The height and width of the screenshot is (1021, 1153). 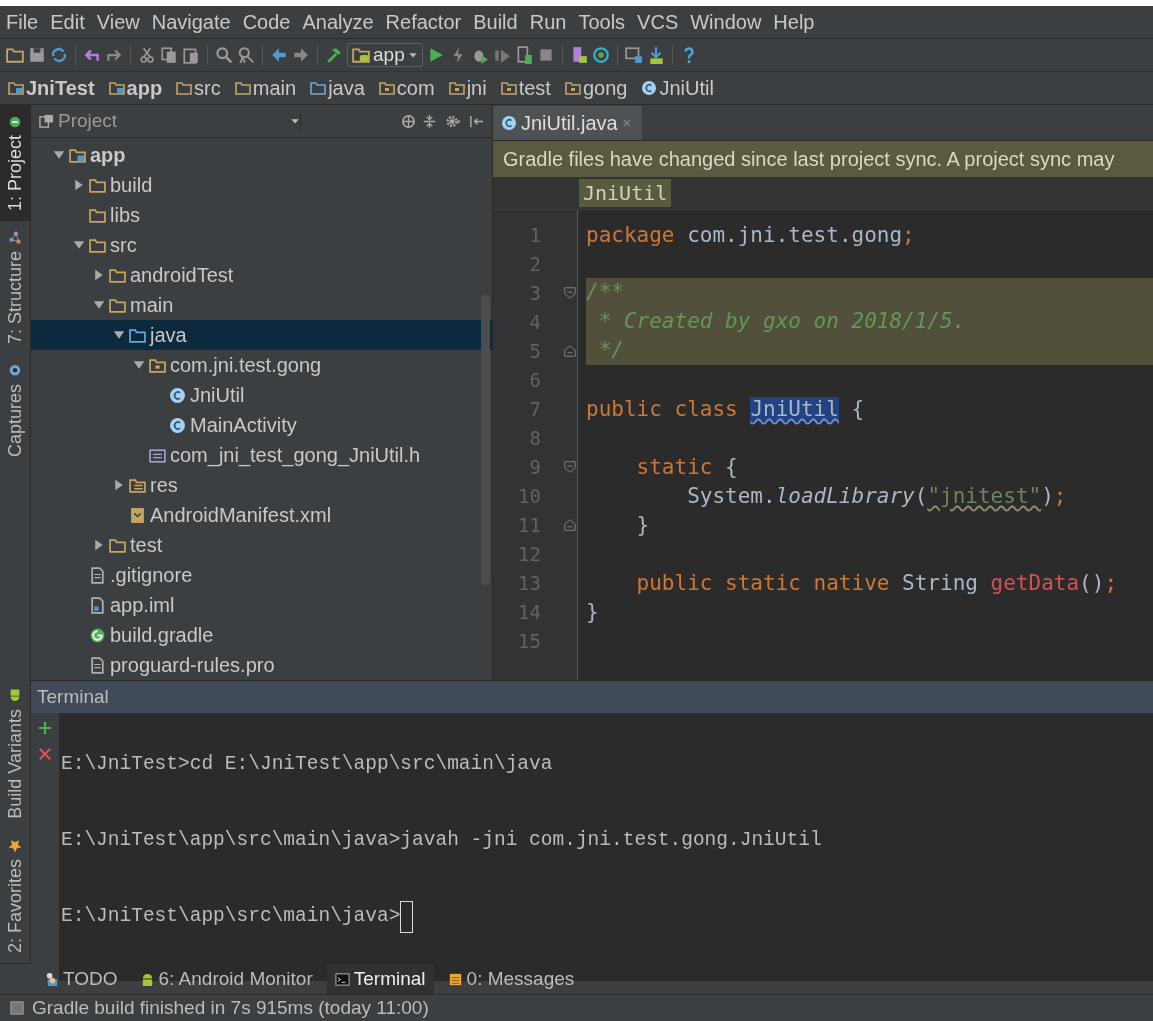 What do you see at coordinates (246, 55) in the screenshot?
I see `search-replace-icon` at bounding box center [246, 55].